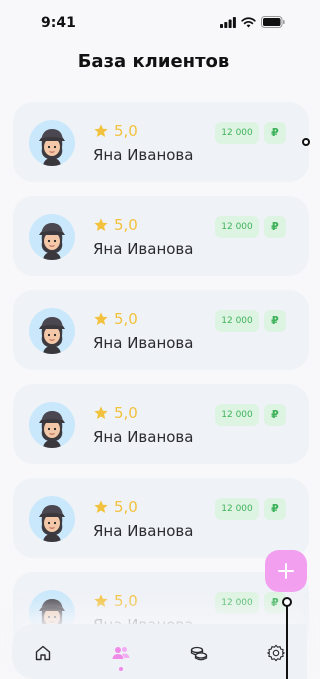 The image size is (320, 679). I want to click on status-icons, so click(252, 22).